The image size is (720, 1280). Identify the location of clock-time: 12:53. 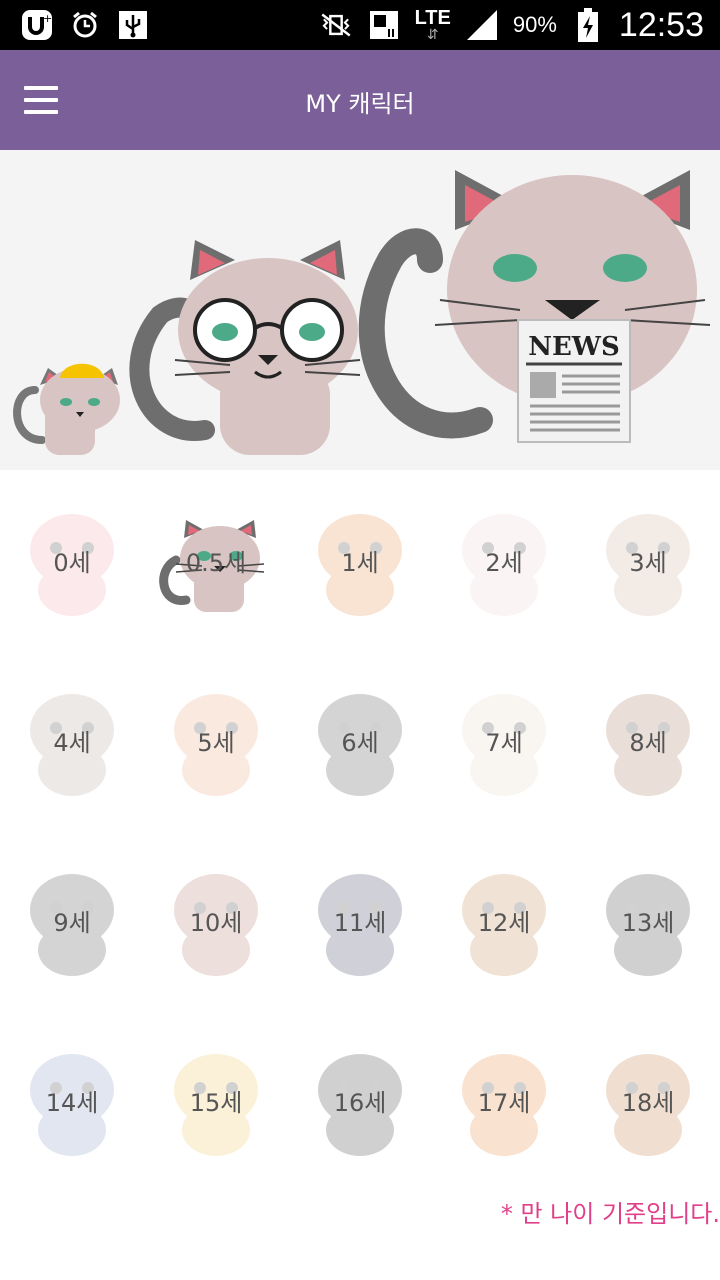
(661, 24).